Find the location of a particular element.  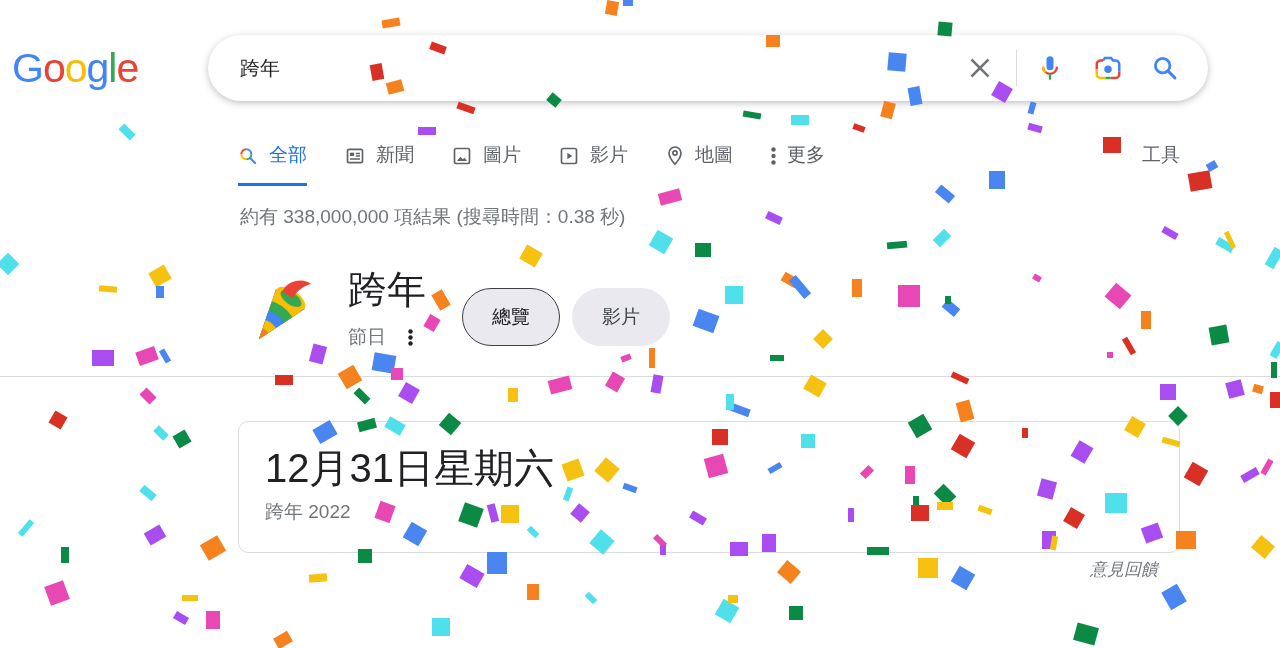

tab: 更多 is located at coordinates (798, 157).